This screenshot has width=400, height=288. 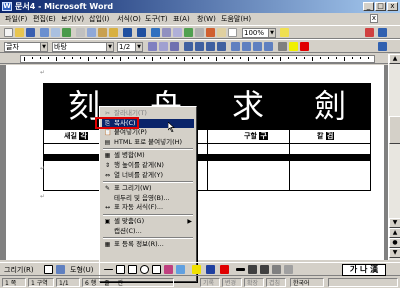 I want to click on scroll-up-arrow-icon: ▲, so click(x=394, y=59).